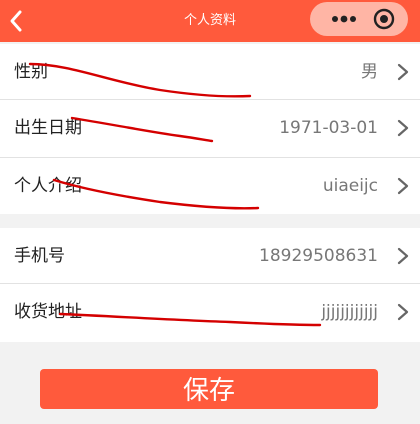  Describe the element at coordinates (344, 19) in the screenshot. I see `more-dots-icon` at that location.